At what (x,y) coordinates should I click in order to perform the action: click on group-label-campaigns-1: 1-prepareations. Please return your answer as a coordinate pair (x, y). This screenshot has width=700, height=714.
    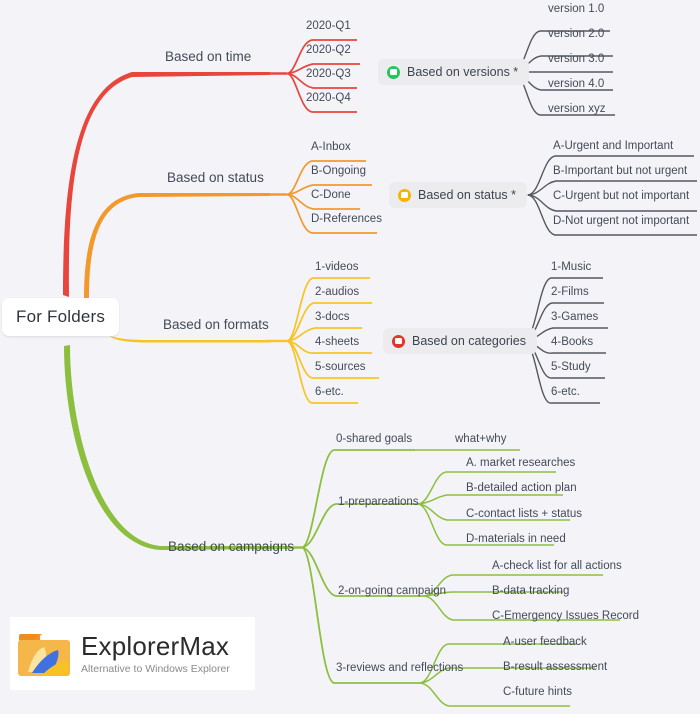
    Looking at the image, I should click on (378, 502).